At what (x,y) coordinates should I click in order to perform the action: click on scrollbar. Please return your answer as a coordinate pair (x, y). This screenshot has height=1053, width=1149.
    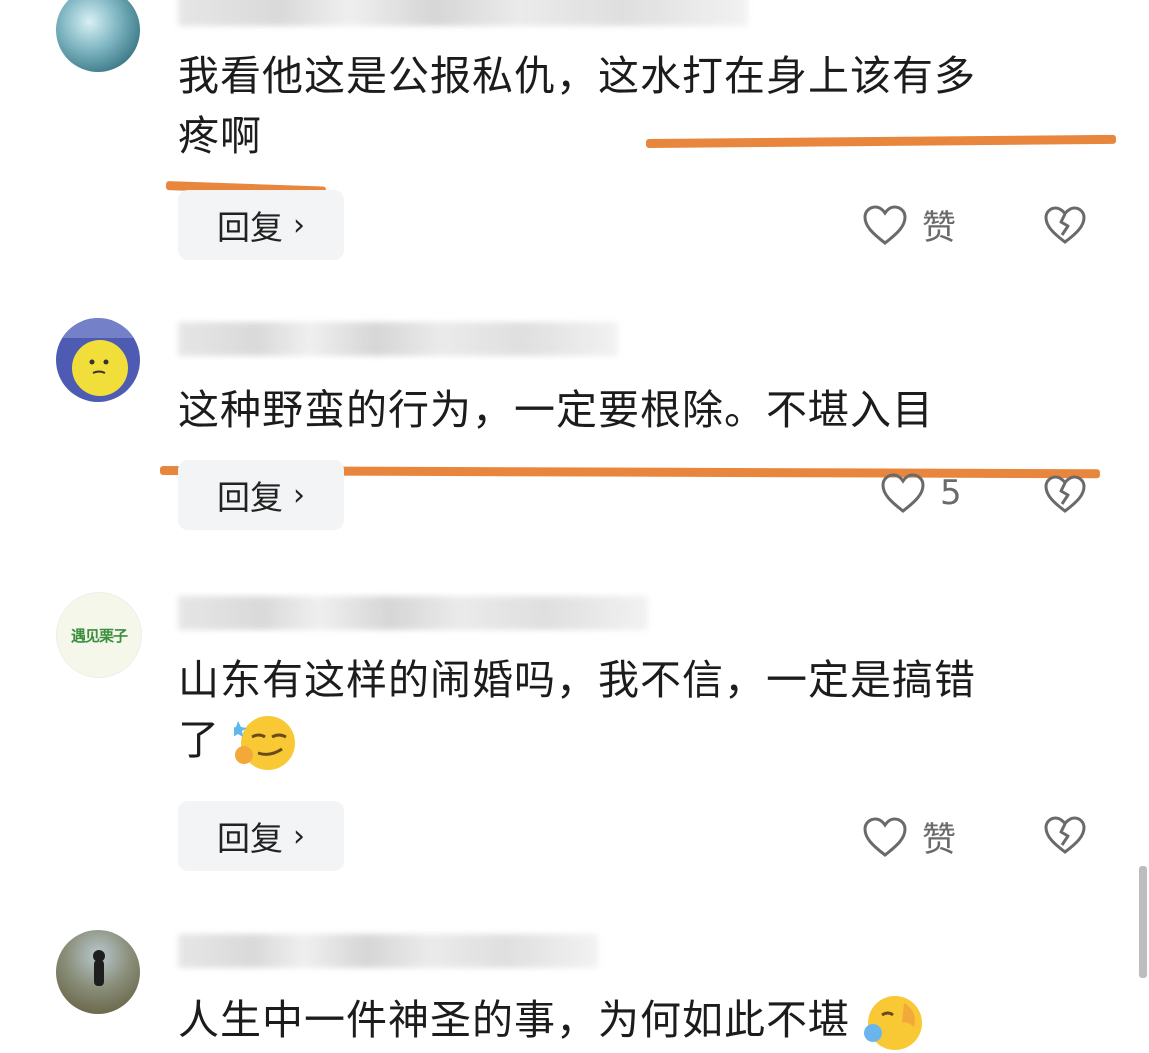
    Looking at the image, I should click on (1143, 922).